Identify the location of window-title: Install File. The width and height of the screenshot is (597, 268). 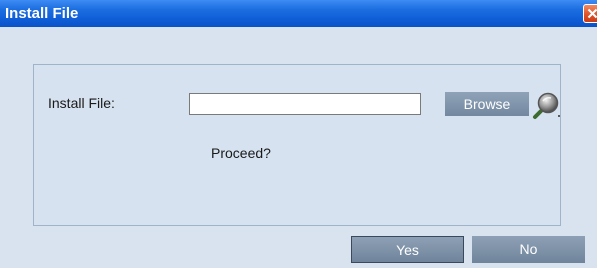
(42, 13).